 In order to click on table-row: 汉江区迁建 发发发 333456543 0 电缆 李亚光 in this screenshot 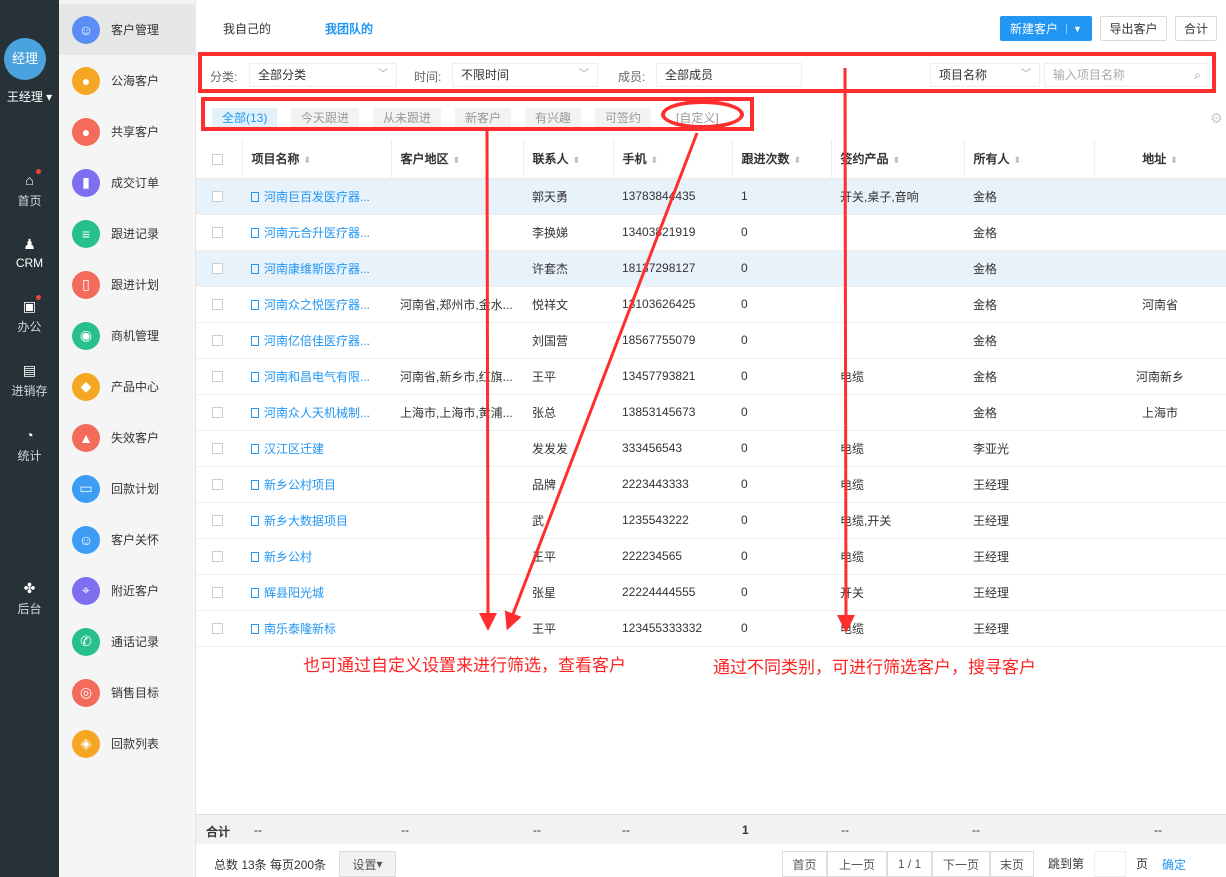, I will do `click(711, 448)`.